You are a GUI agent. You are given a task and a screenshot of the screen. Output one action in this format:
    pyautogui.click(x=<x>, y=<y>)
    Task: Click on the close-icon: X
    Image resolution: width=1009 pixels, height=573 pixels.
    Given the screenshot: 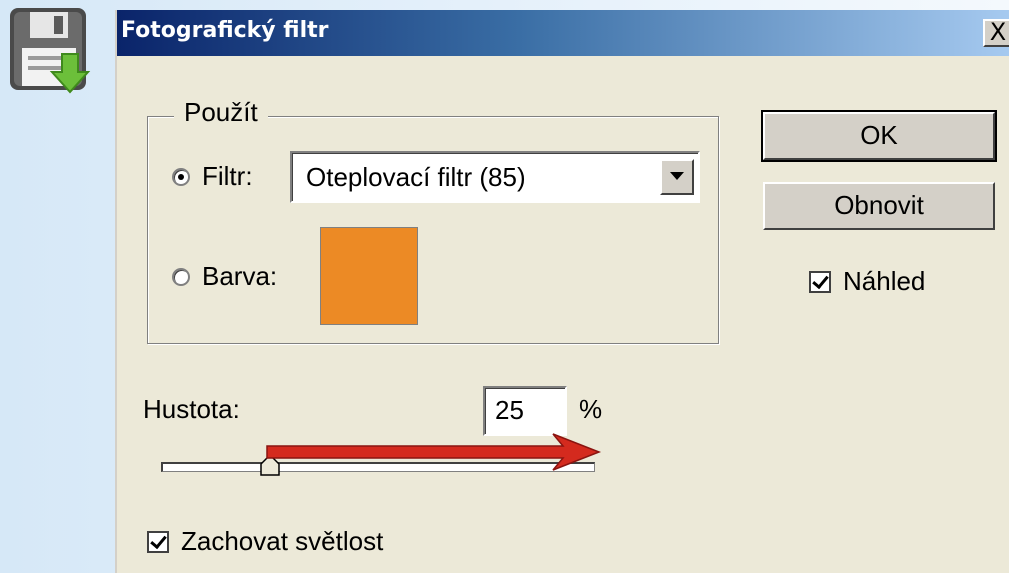 What is the action you would take?
    pyautogui.click(x=998, y=32)
    